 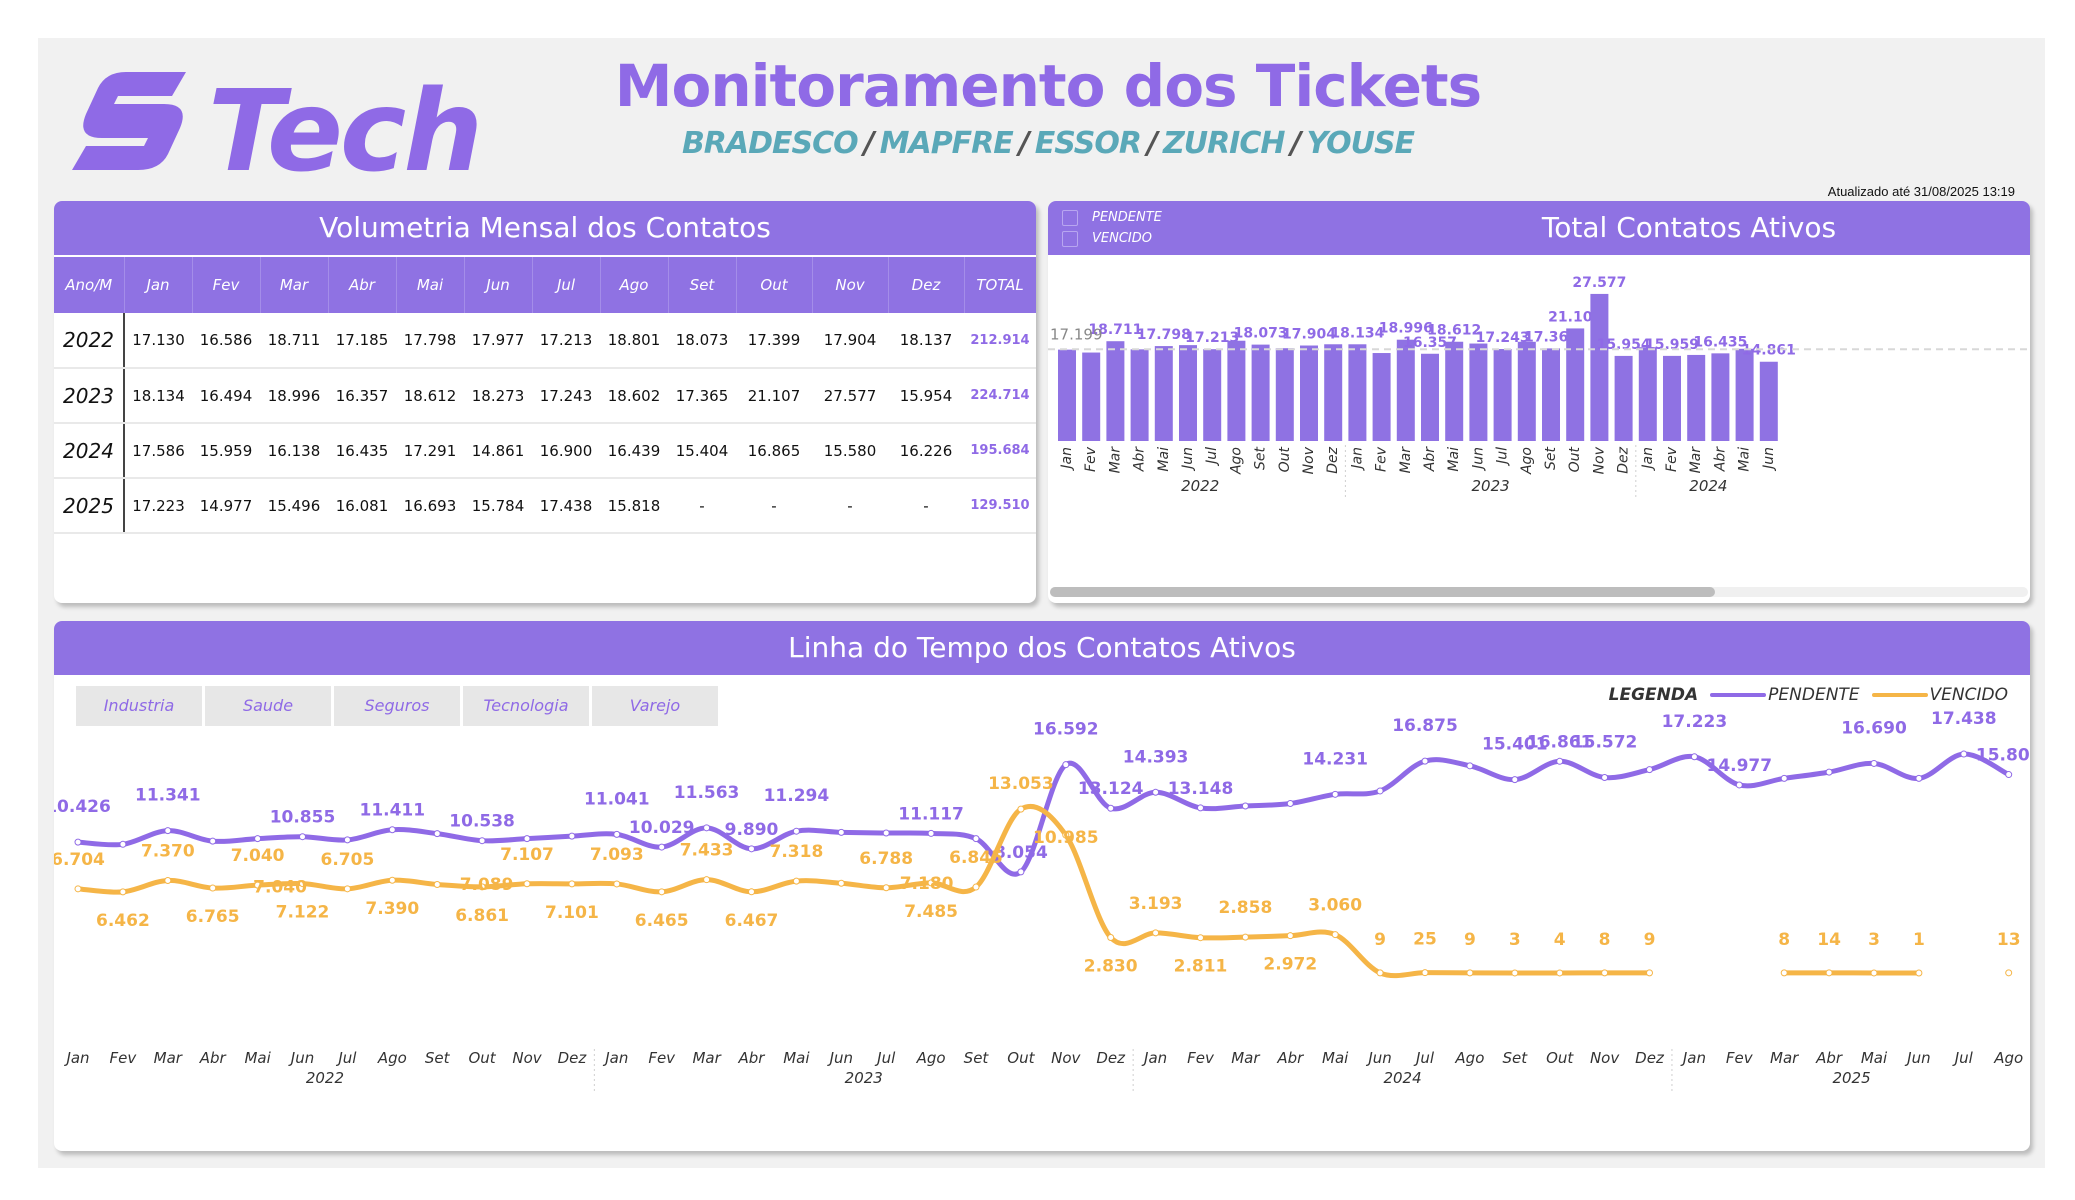 What do you see at coordinates (526, 706) in the screenshot?
I see `tab-tecnologia: Tecnologia` at bounding box center [526, 706].